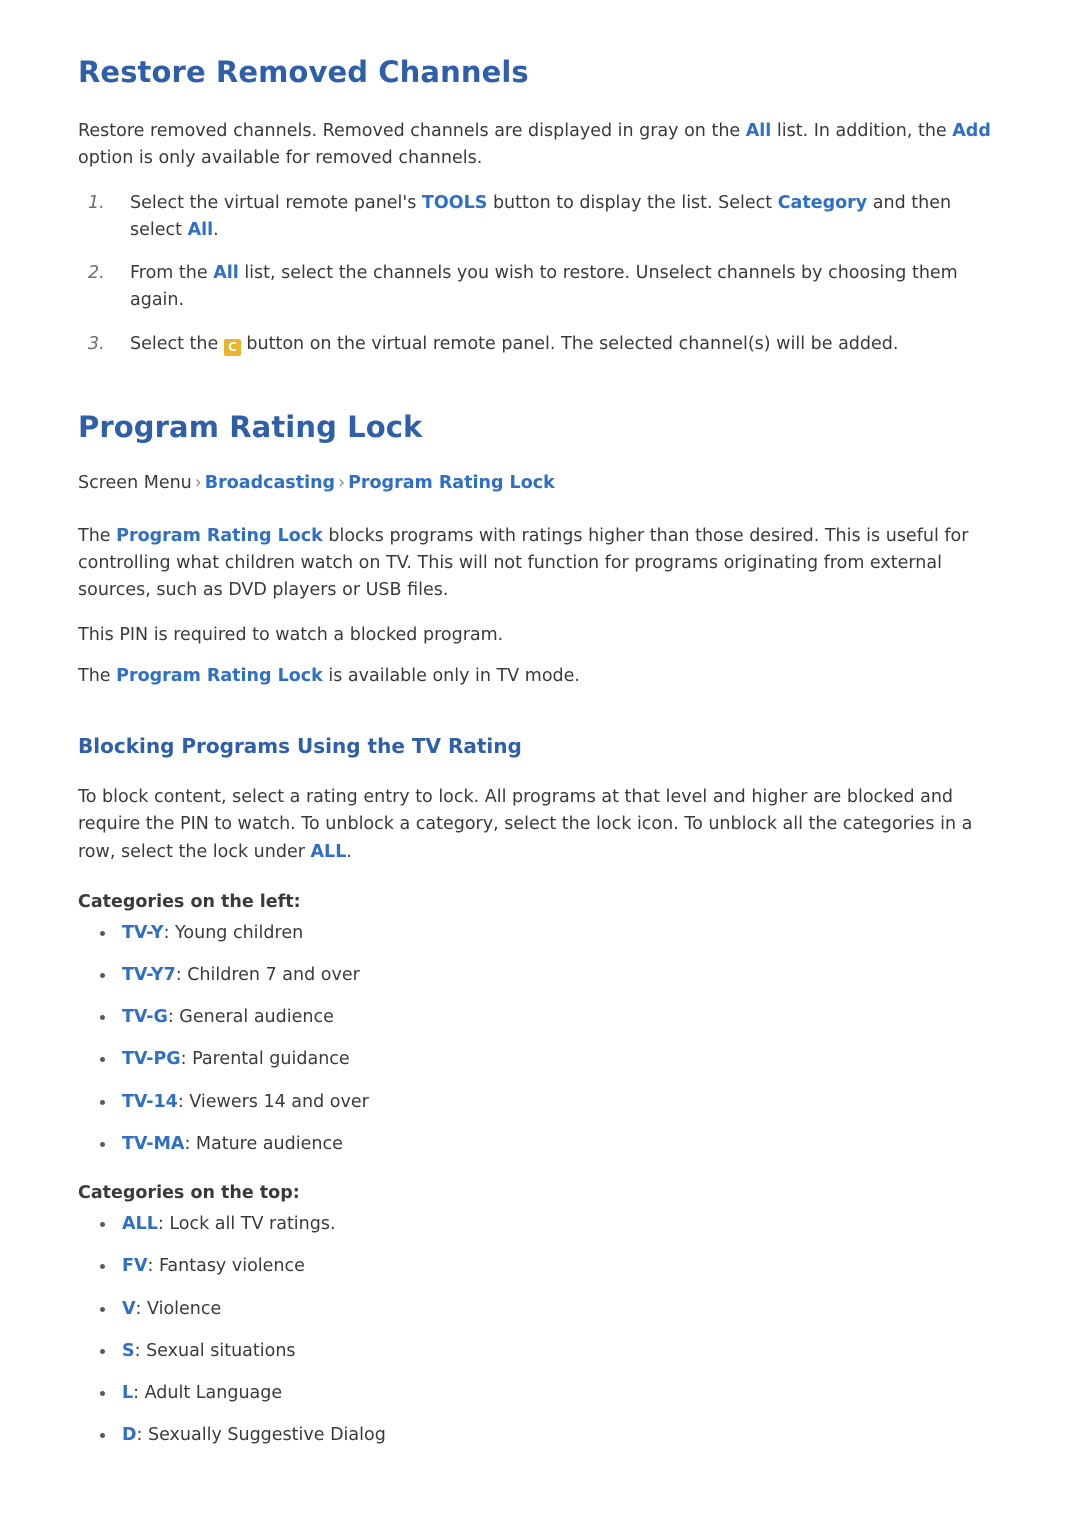  Describe the element at coordinates (542, 975) in the screenshot. I see `list-item: TV-Y7: Children 7 and over` at that location.